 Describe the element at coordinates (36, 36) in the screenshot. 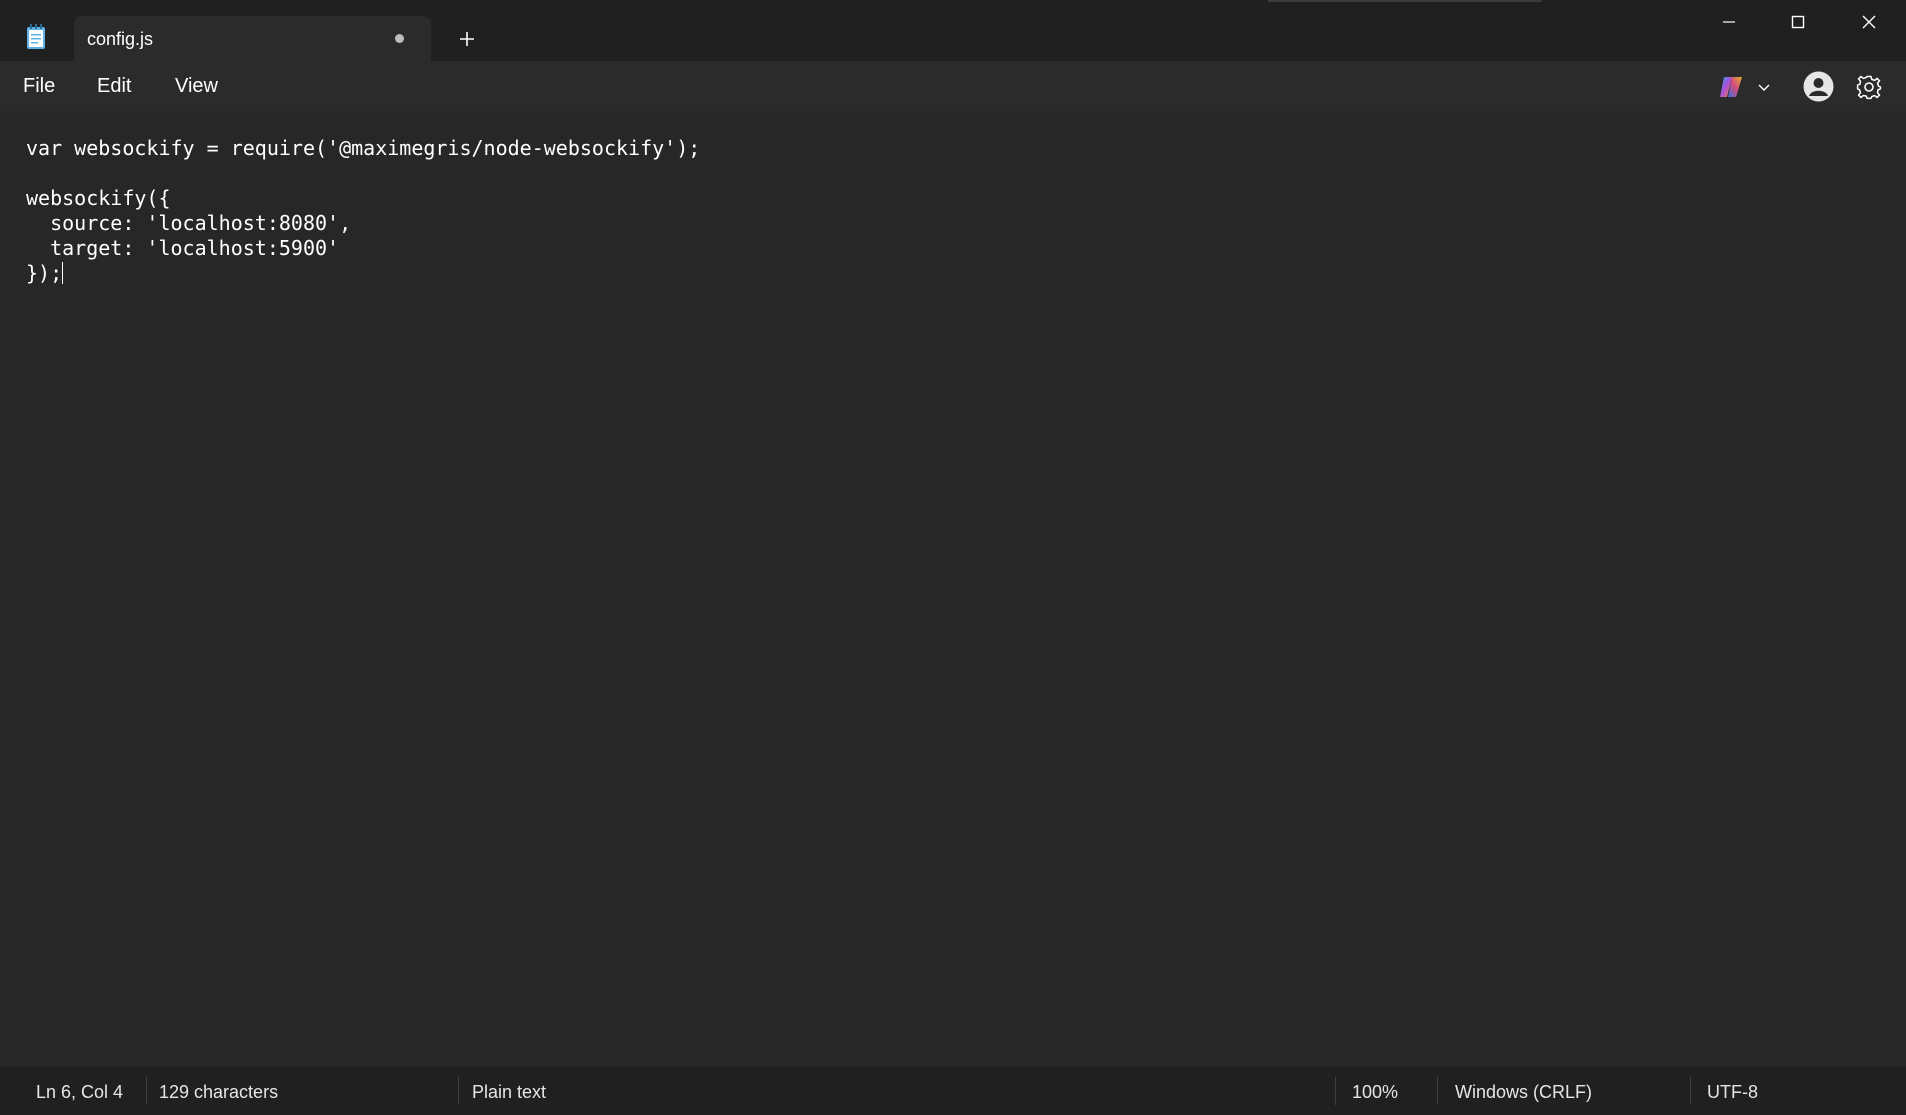

I see `notepad-icon` at that location.